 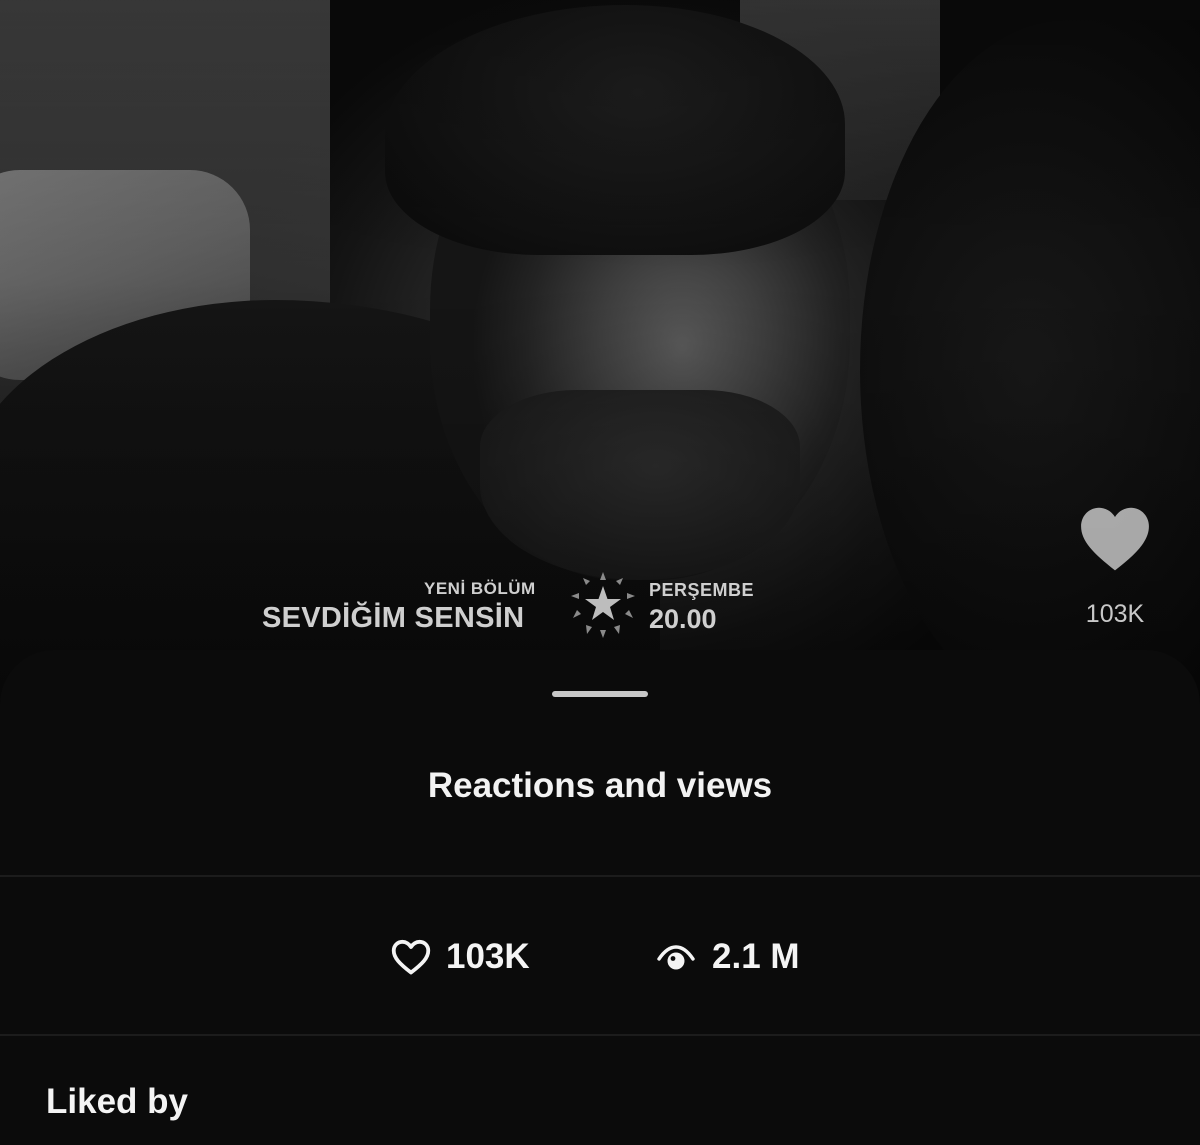 I want to click on likes-count: 103K, so click(x=488, y=956).